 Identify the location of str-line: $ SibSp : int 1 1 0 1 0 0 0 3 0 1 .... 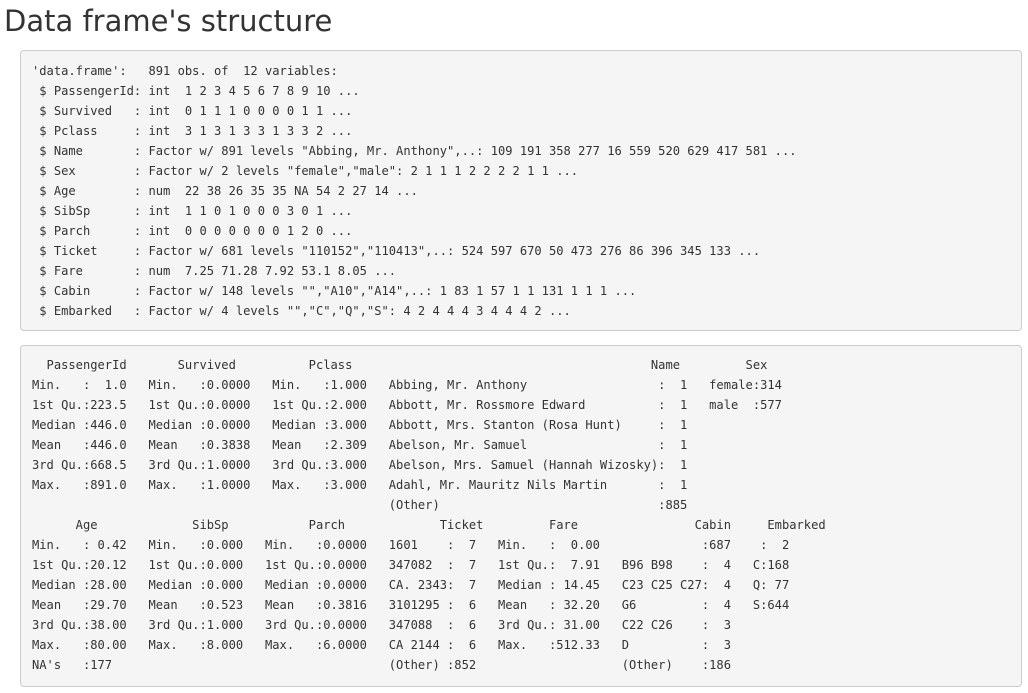
(192, 211).